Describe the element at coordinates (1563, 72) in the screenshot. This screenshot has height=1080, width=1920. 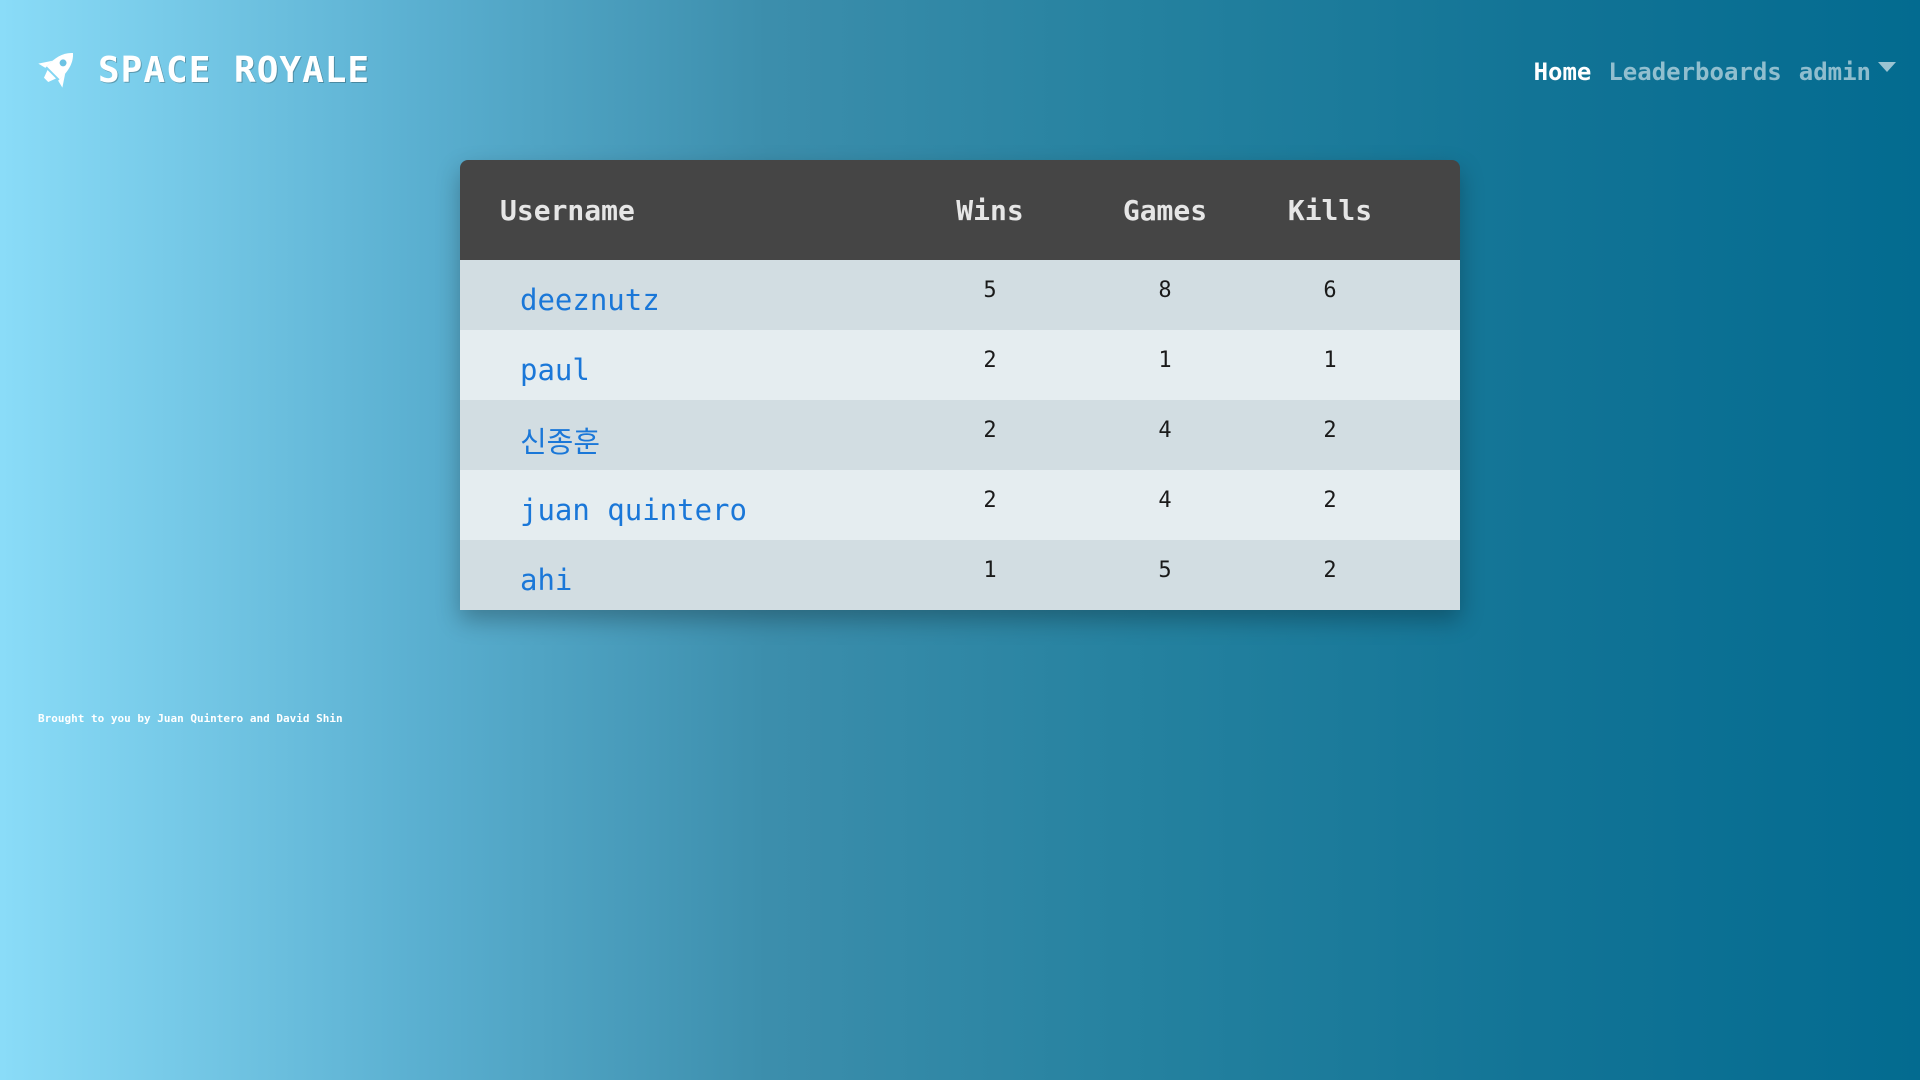
I see `nav-home-link: Home` at that location.